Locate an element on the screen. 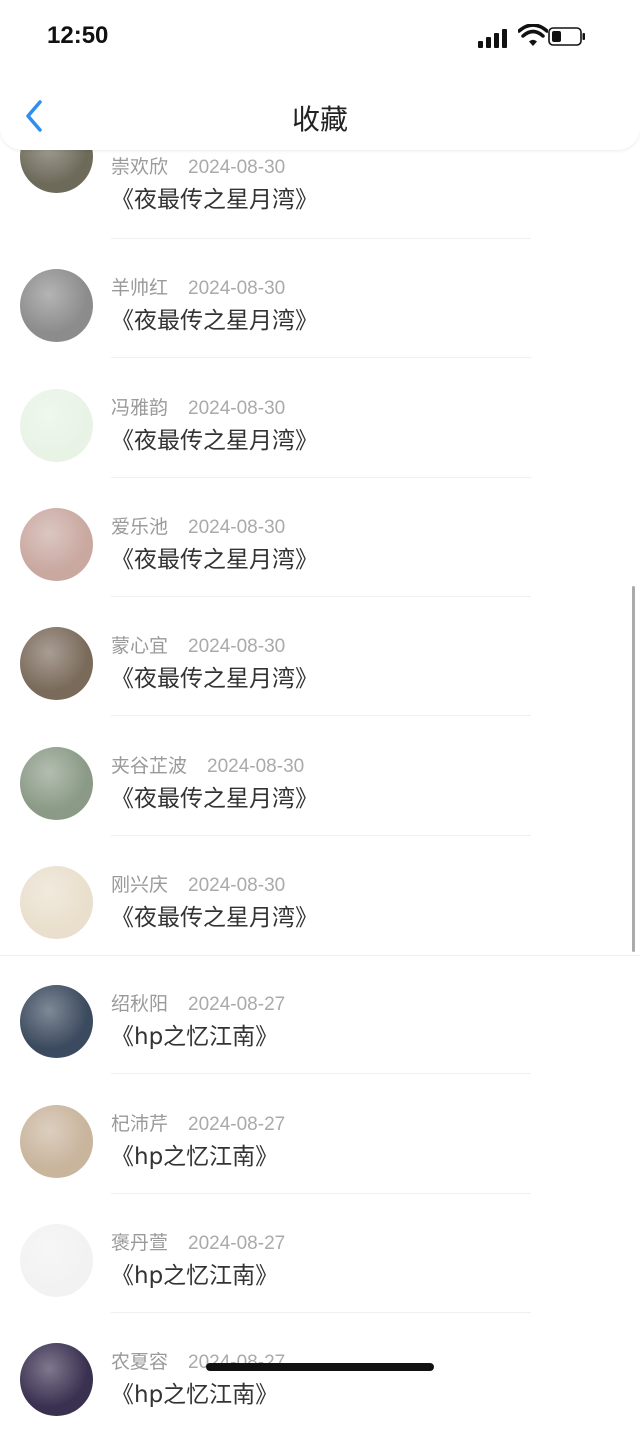 This screenshot has width=640, height=1432. user-name: 杞沛芹 is located at coordinates (140, 1124).